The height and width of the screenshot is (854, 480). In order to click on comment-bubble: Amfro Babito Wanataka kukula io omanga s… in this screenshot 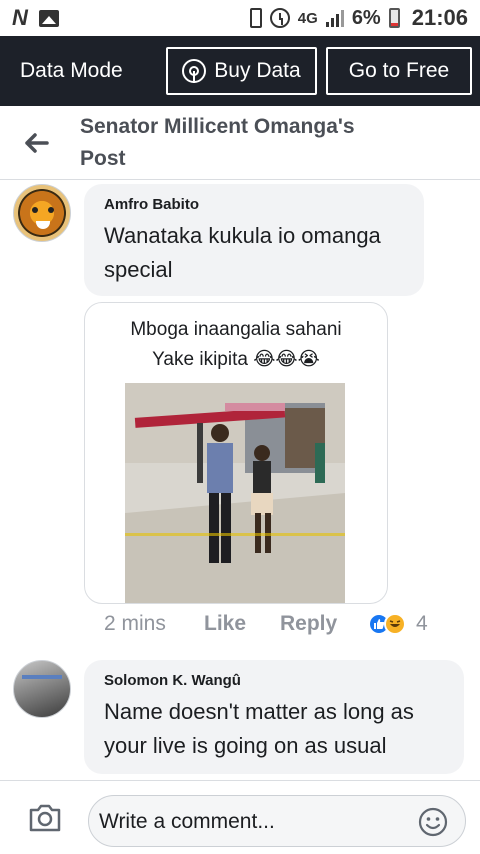, I will do `click(254, 240)`.